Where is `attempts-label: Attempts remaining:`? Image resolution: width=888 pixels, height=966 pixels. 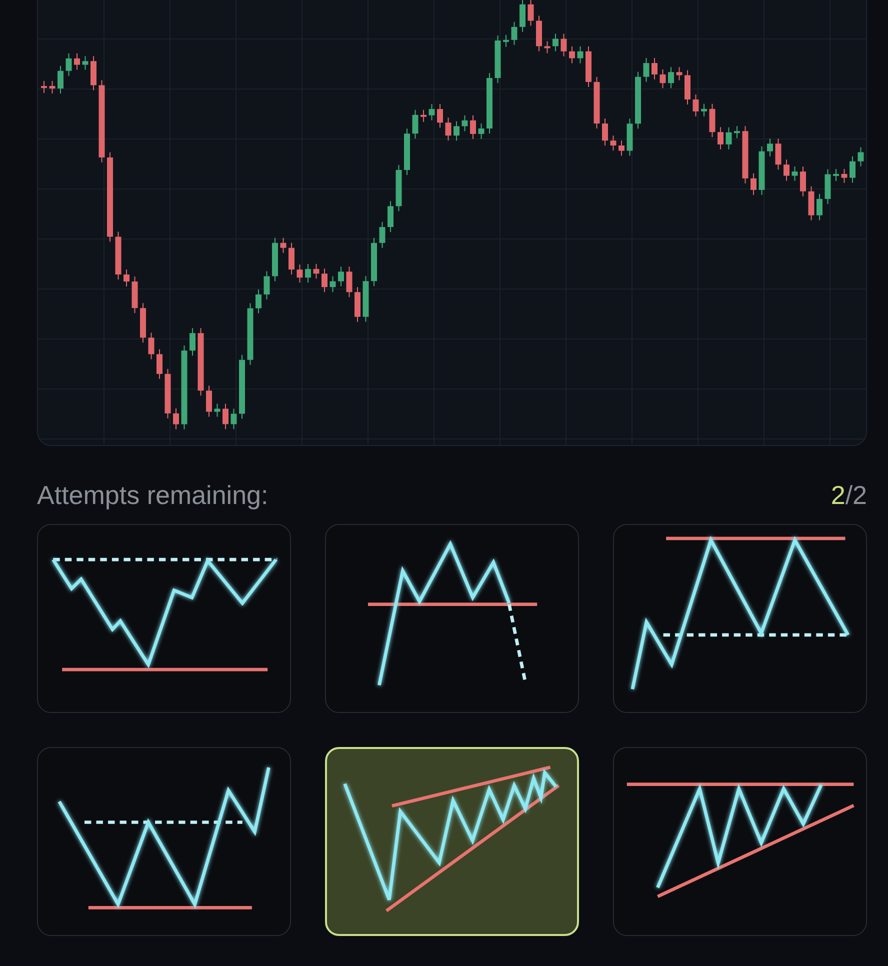
attempts-label: Attempts remaining: is located at coordinates (152, 495).